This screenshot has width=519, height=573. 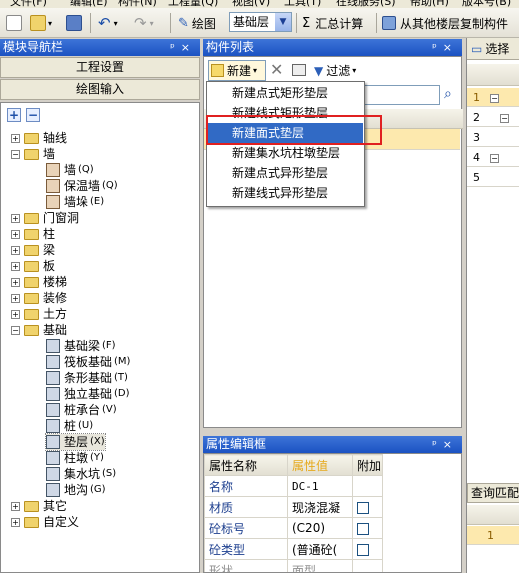 What do you see at coordinates (193, 4) in the screenshot?
I see `menu-quantity: 工程量(Q)` at bounding box center [193, 4].